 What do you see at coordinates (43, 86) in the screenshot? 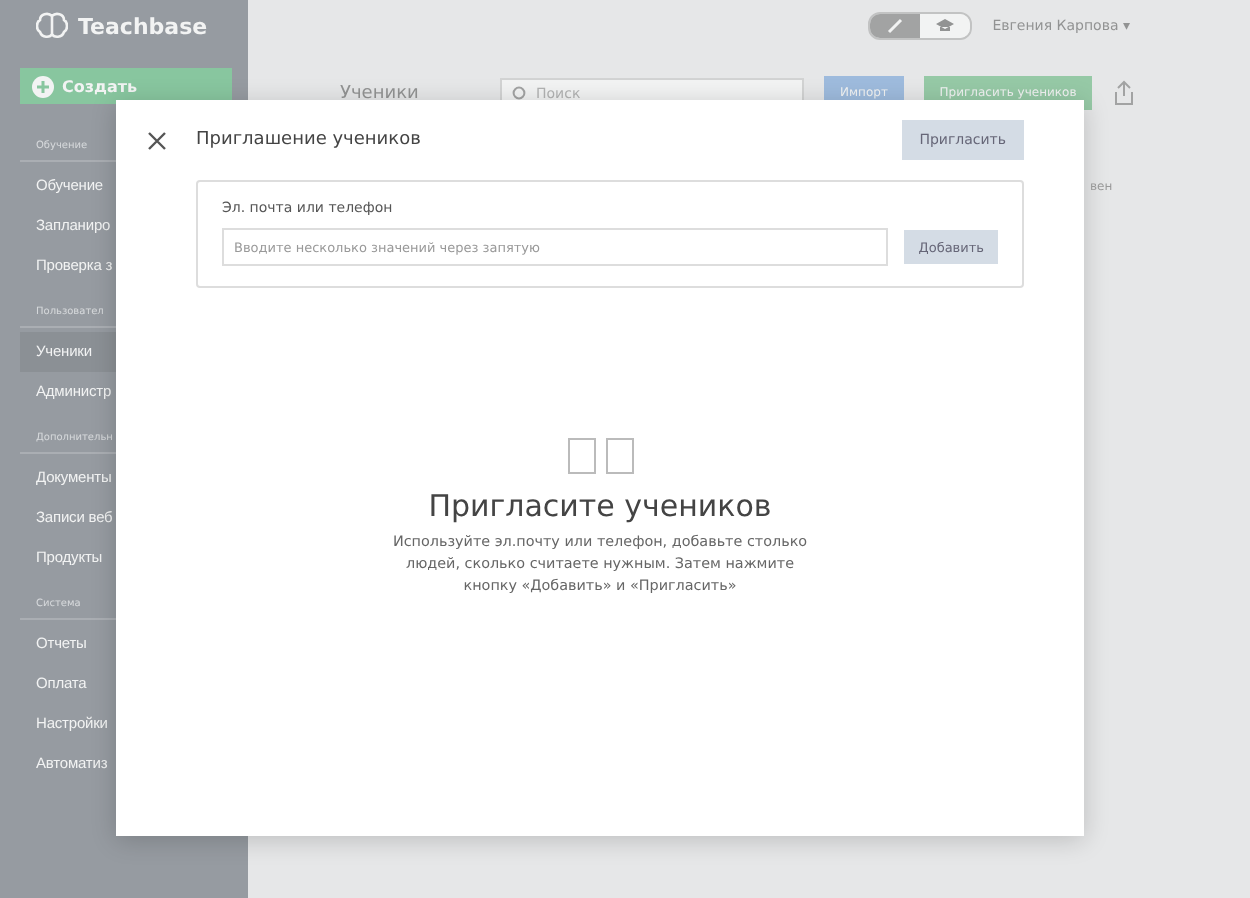
I see `plus-icon` at bounding box center [43, 86].